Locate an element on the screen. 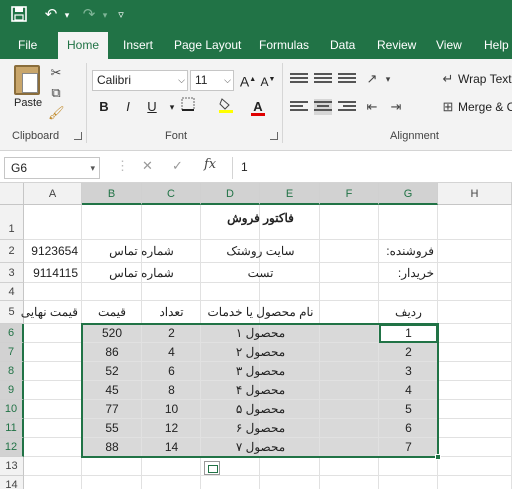 The height and width of the screenshot is (489, 512). row-header-13: 13 is located at coordinates (12, 466).